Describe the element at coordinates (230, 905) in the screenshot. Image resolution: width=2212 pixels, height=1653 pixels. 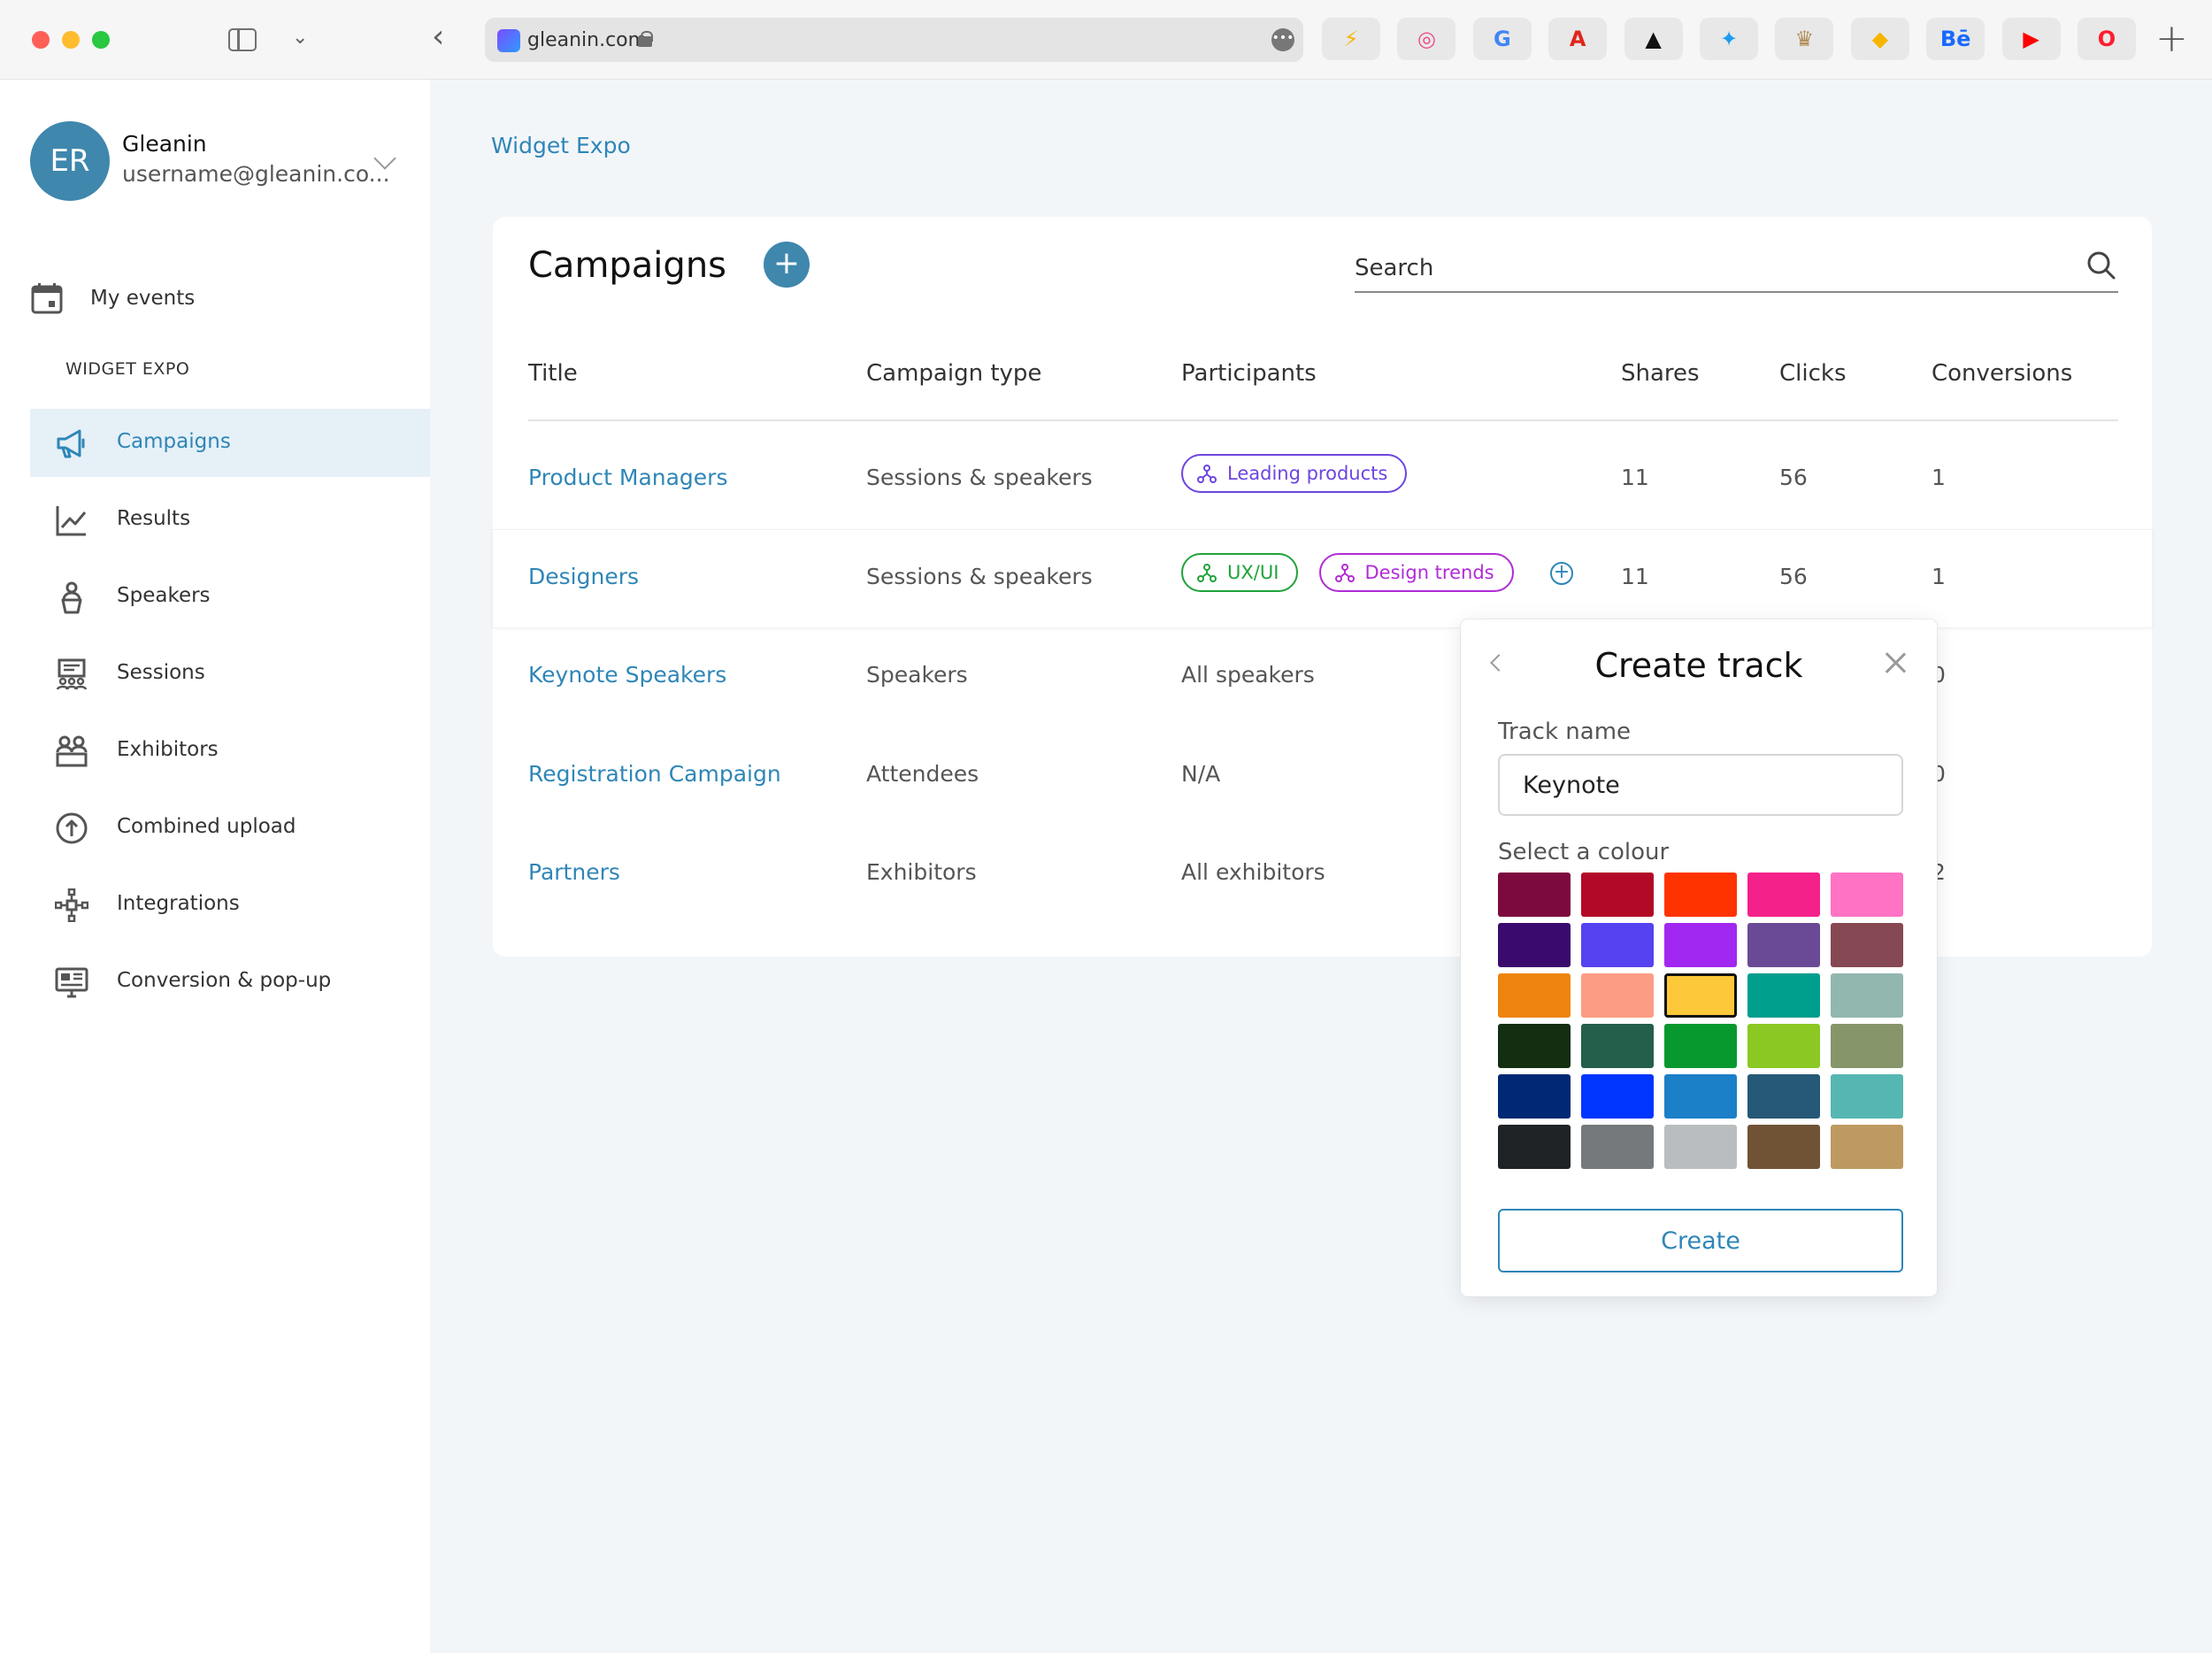
I see `sidebar-item-integrations: Integrations` at that location.